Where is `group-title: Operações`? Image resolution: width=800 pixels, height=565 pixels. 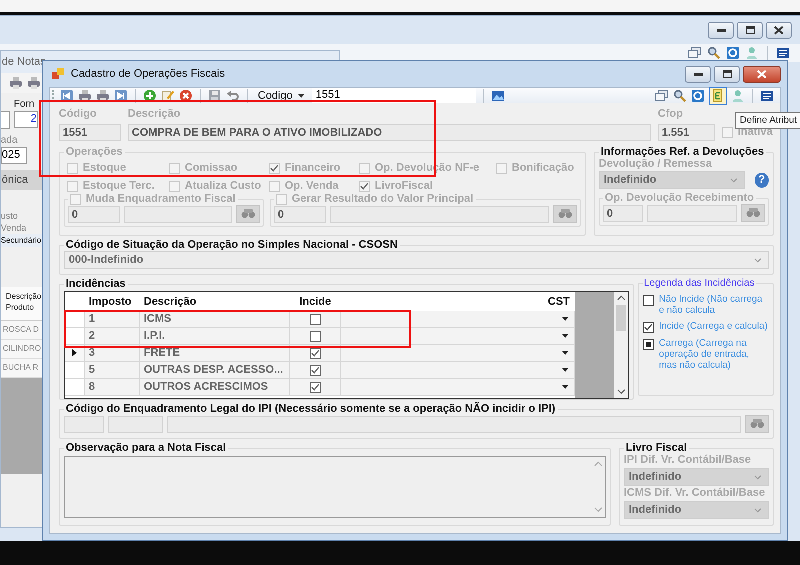 group-title: Operações is located at coordinates (94, 152).